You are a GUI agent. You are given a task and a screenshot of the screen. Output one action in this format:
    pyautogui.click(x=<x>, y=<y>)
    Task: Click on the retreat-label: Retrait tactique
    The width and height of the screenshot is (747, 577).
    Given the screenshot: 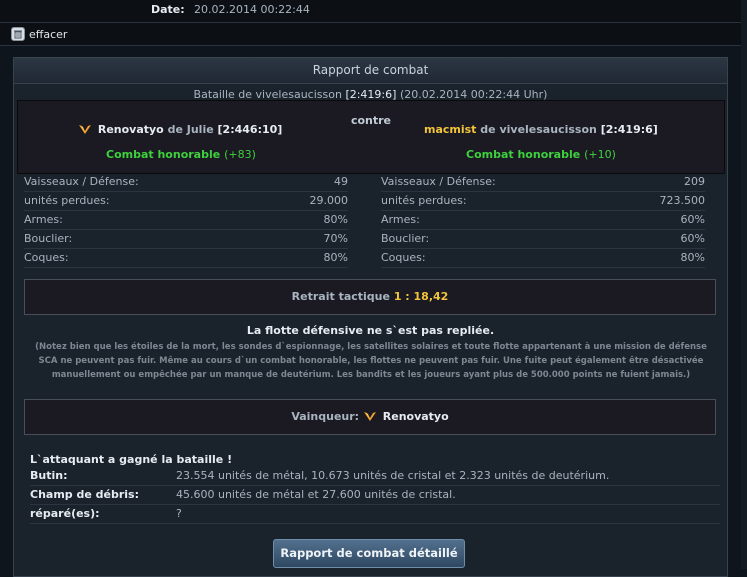 What is the action you would take?
    pyautogui.click(x=340, y=296)
    